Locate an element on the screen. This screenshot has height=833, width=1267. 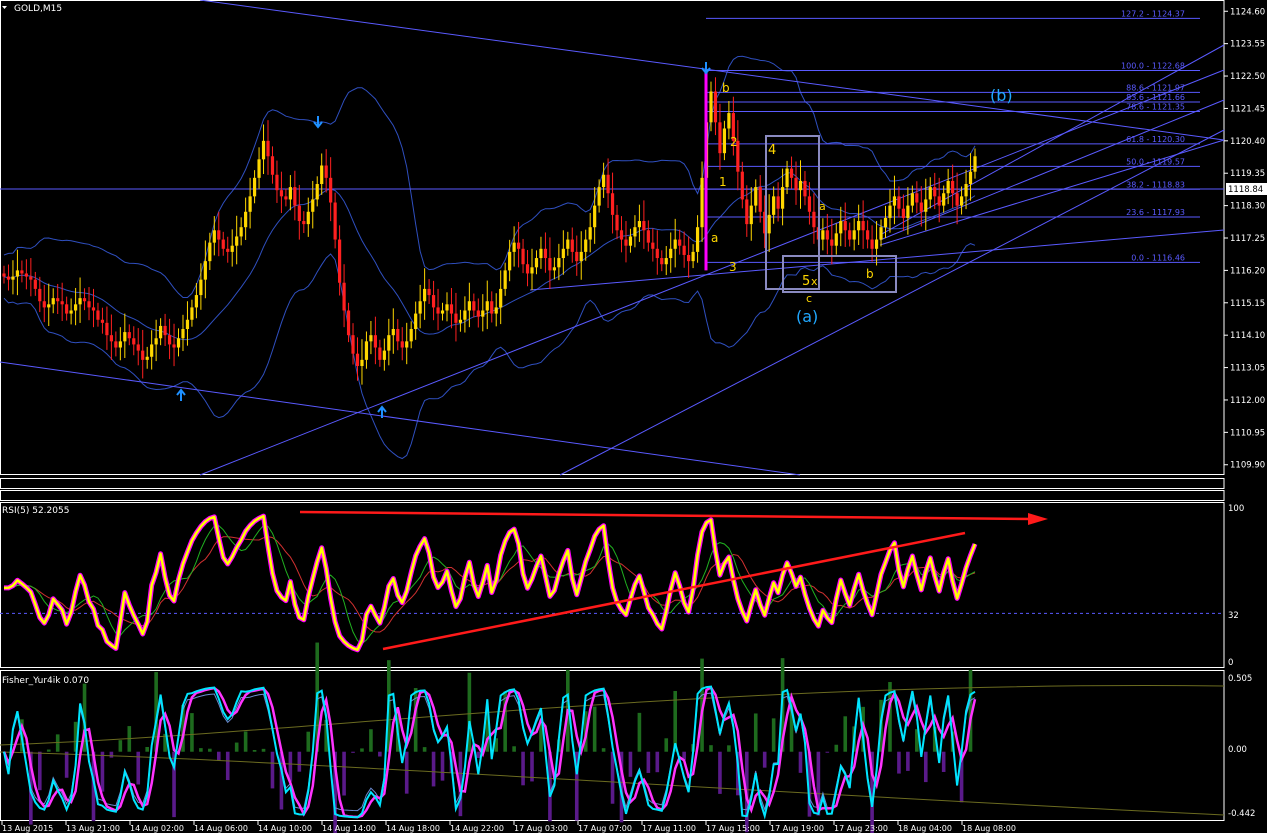
price-tick-label: 1114.10 is located at coordinates (1247, 336).